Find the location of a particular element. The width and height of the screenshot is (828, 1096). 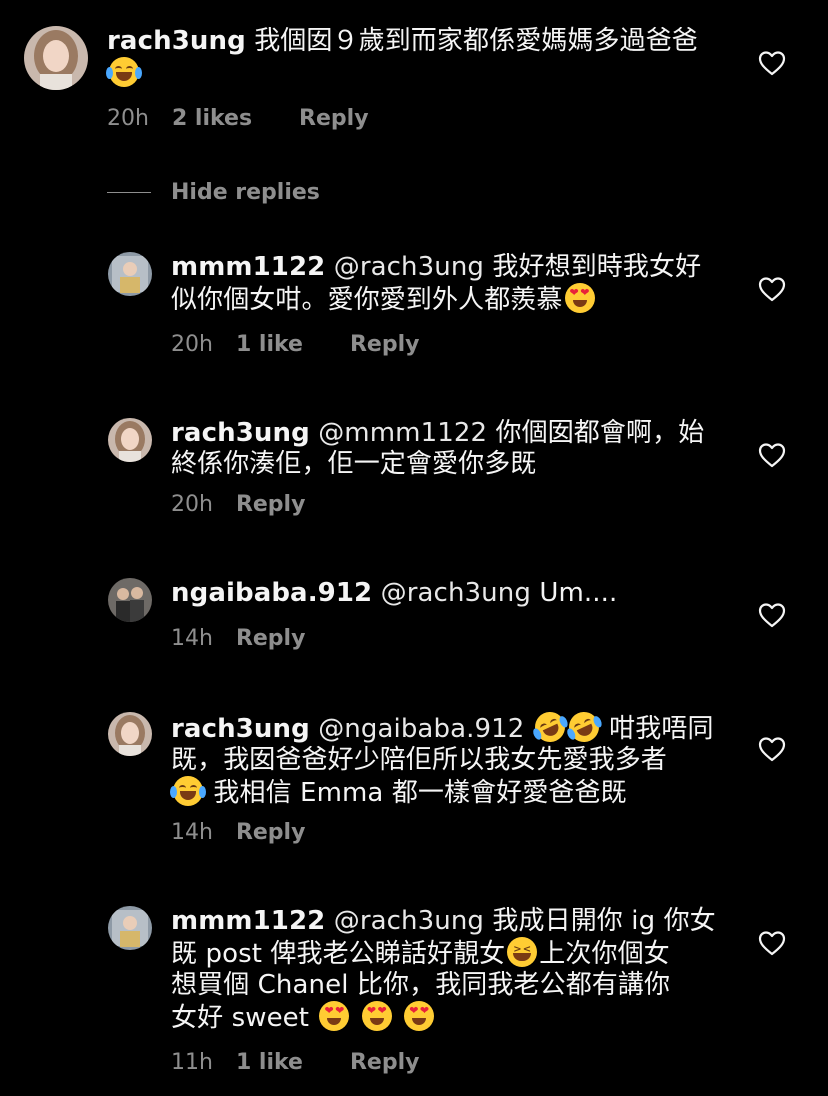

comment-meta: 20h 2 likes Reply is located at coordinates (238, 119).